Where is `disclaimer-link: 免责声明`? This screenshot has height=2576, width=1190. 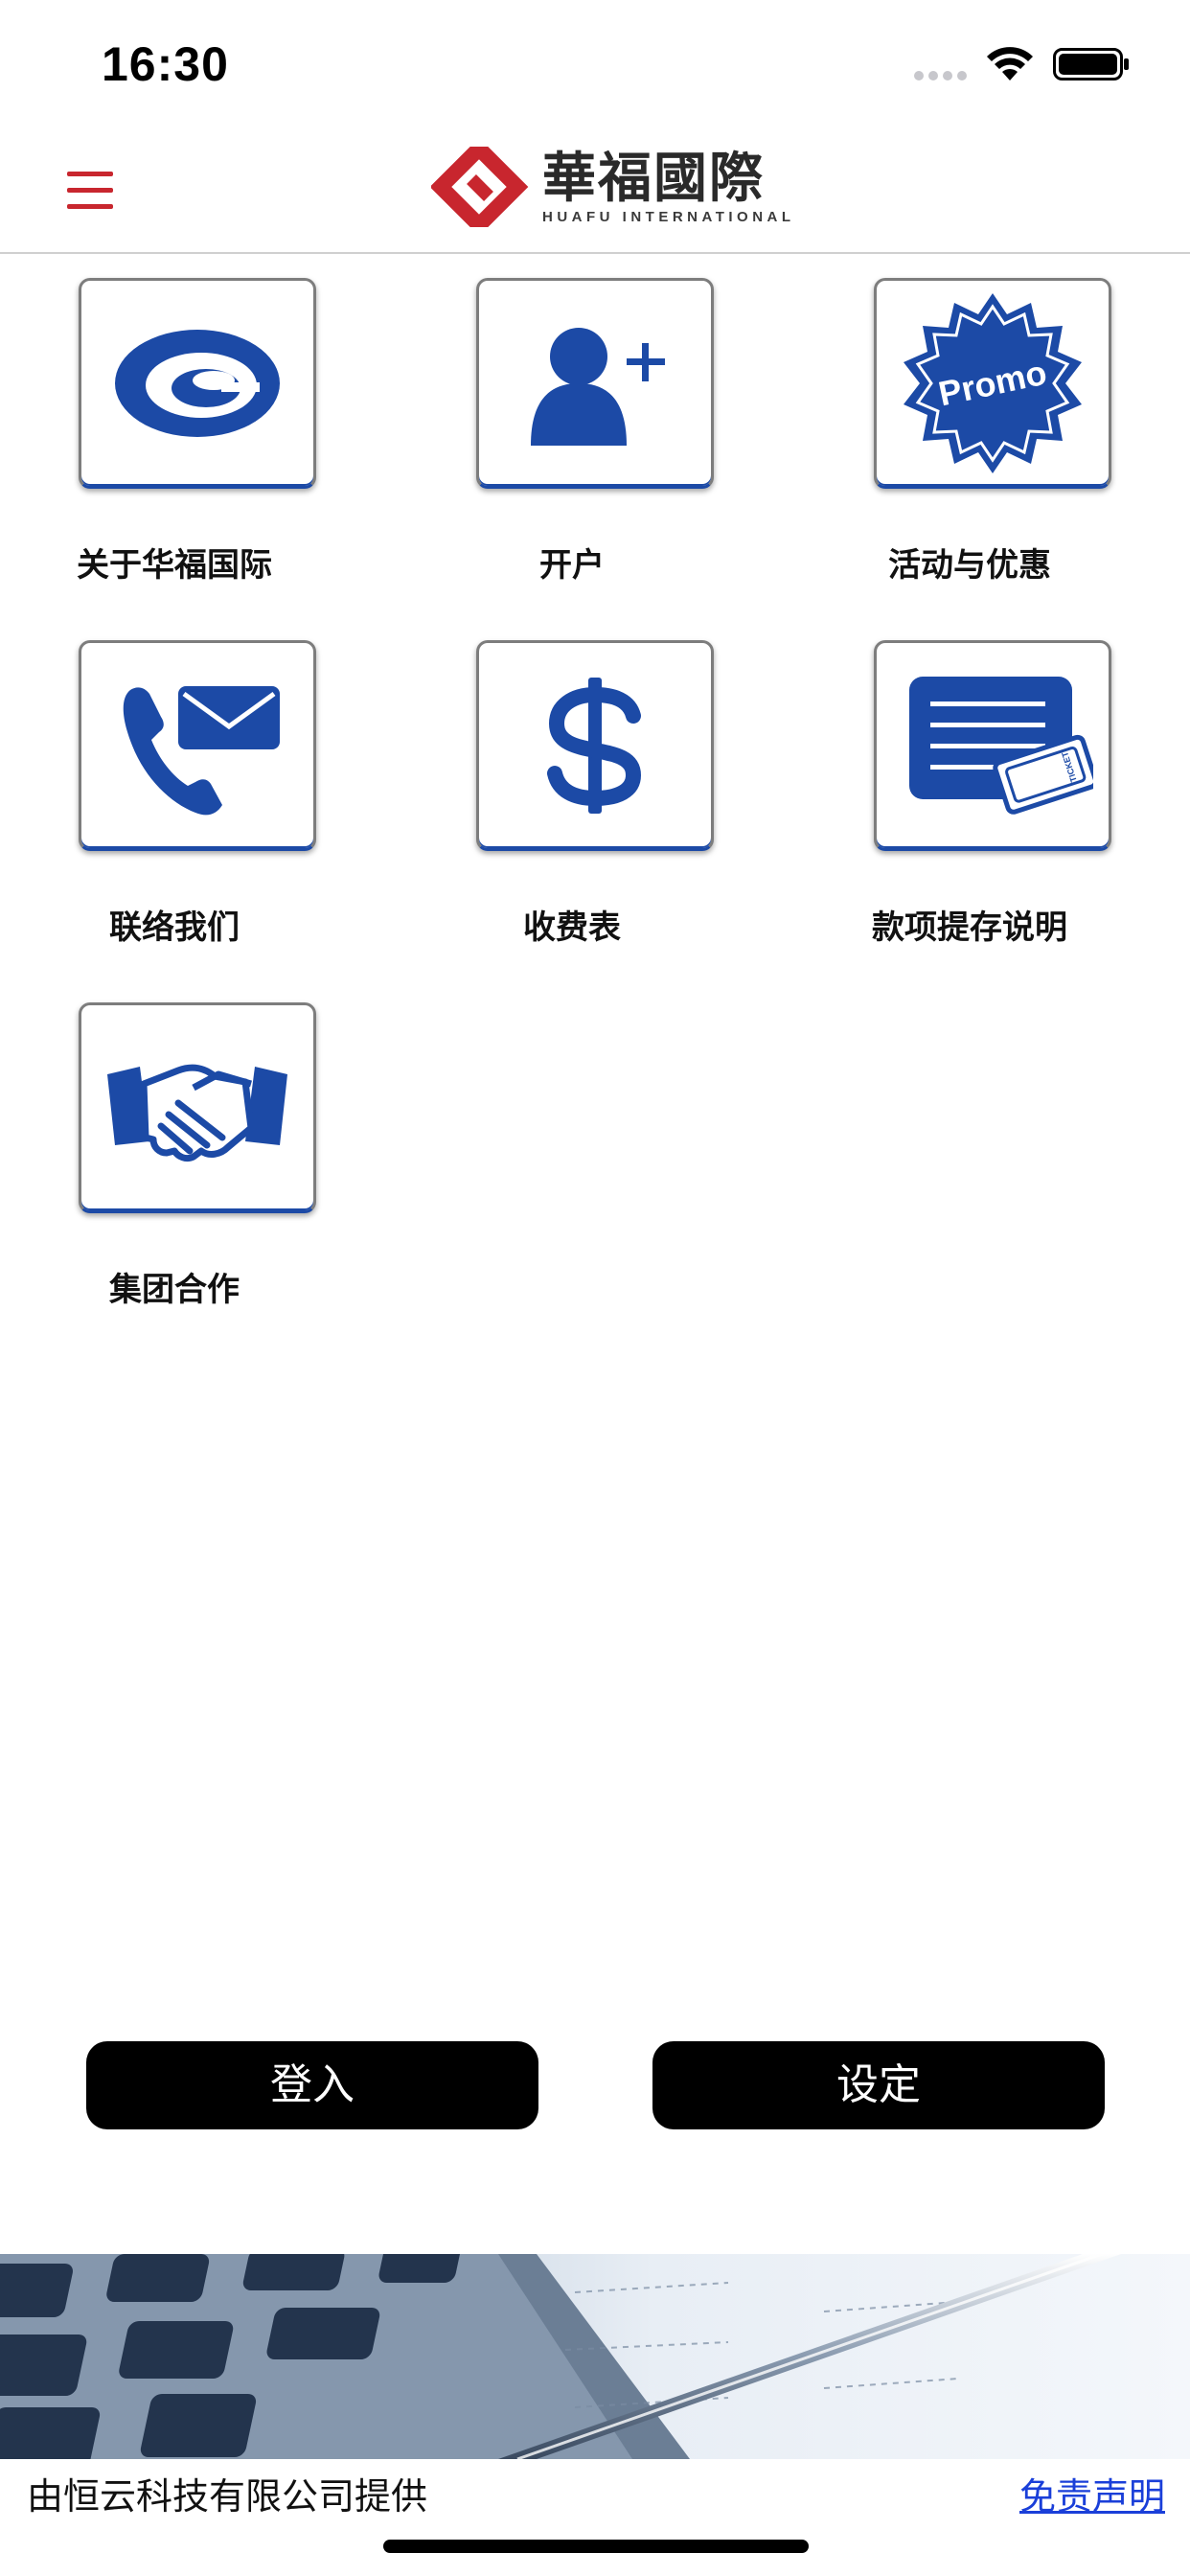 disclaimer-link: 免责声明 is located at coordinates (1092, 2493).